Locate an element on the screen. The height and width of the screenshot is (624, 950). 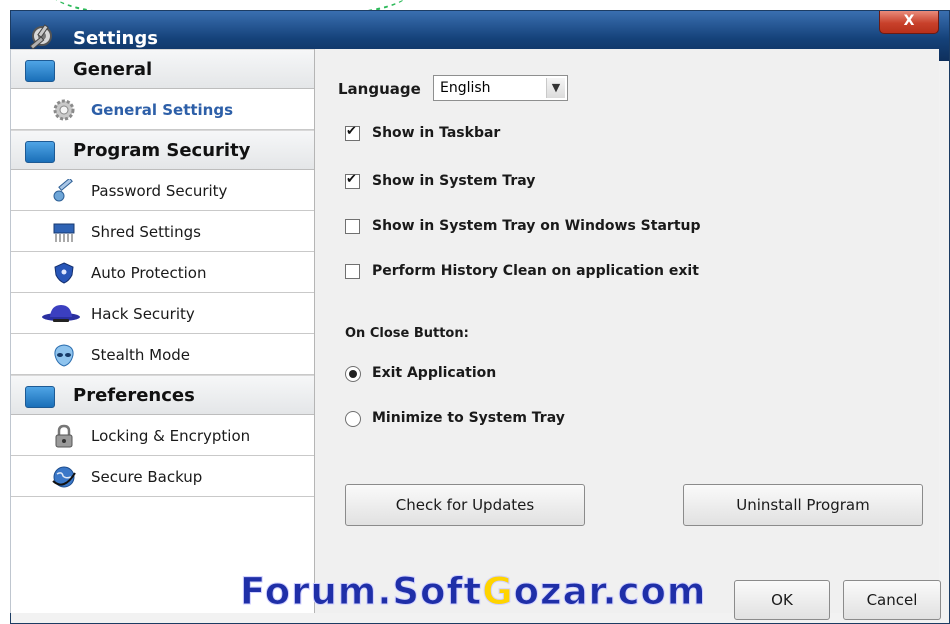
settings-tools-icon is located at coordinates (40, 37).